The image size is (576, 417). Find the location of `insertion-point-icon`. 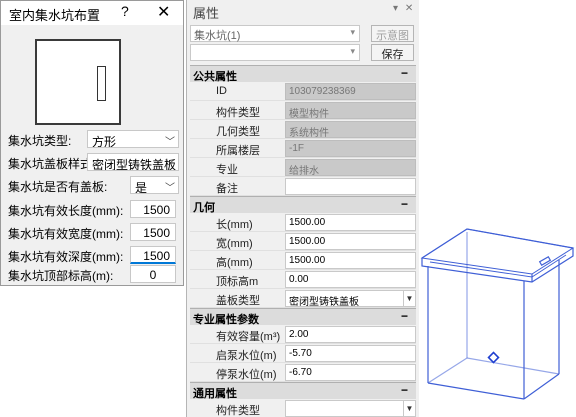

insertion-point-icon is located at coordinates (493, 357).